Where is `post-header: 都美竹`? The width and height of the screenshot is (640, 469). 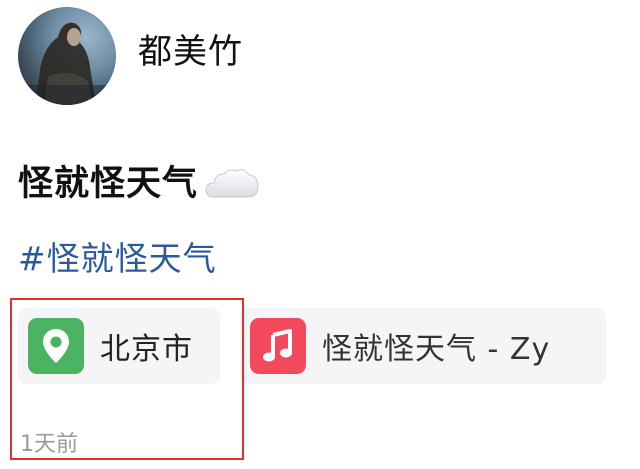
post-header: 都美竹 is located at coordinates (130, 56).